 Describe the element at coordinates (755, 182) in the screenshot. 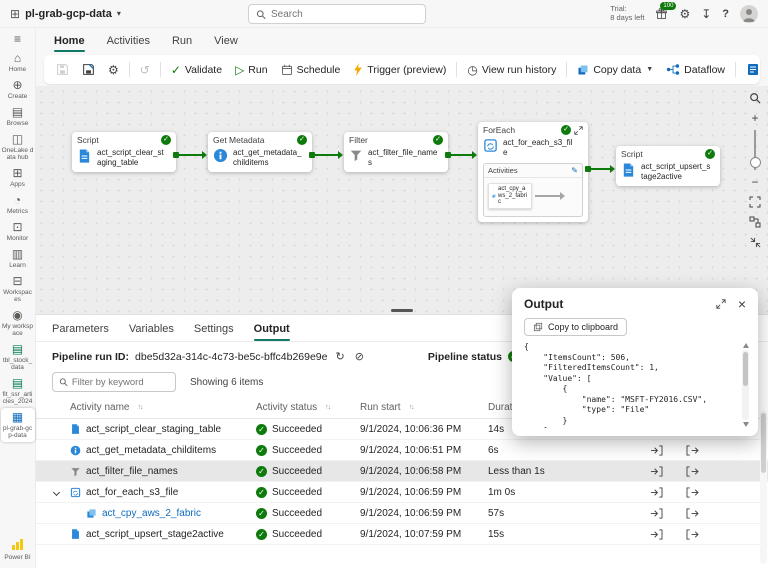

I see `zoom-out-button: −` at that location.